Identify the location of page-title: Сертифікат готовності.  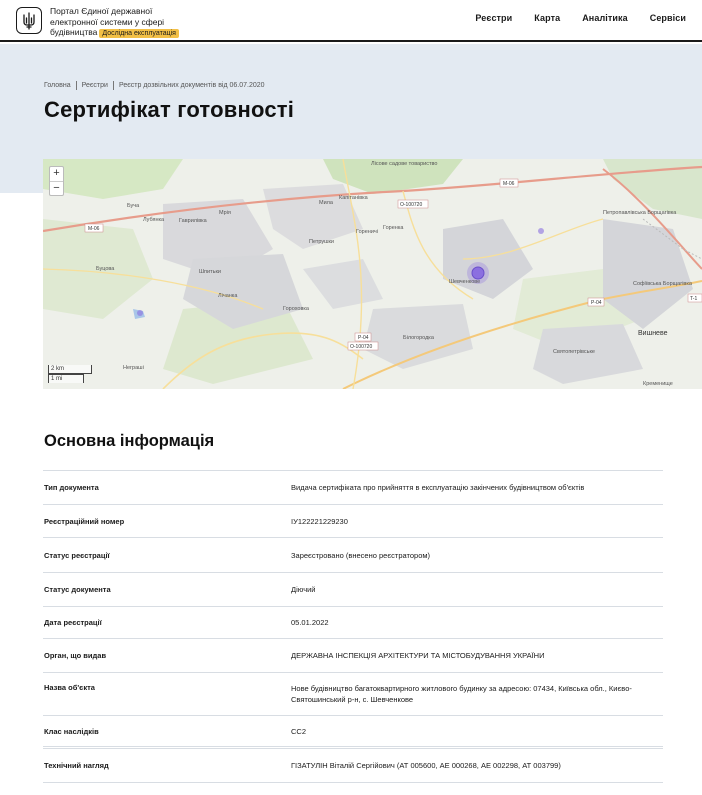
(169, 109).